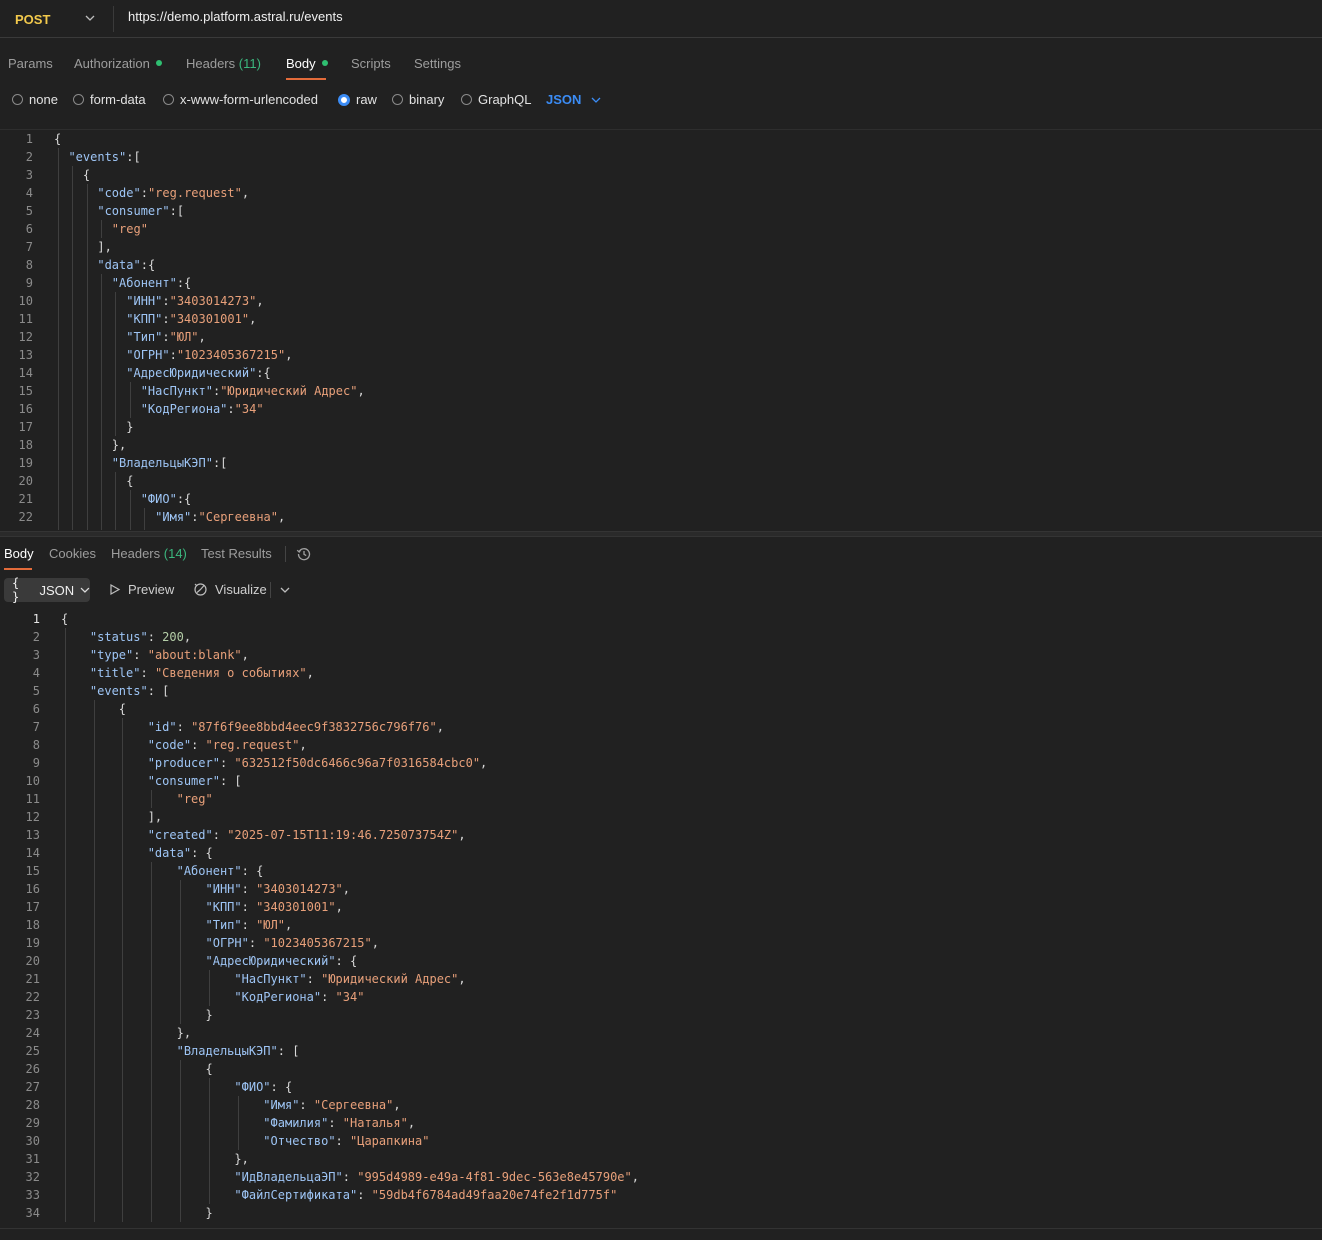 The height and width of the screenshot is (1240, 1322). What do you see at coordinates (115, 691) in the screenshot?
I see `code-text: "events": [` at bounding box center [115, 691].